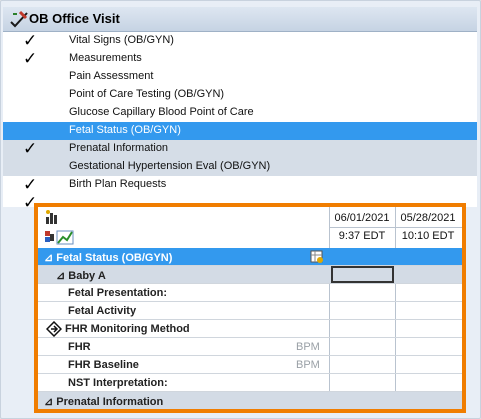 This screenshot has height=419, width=481. What do you see at coordinates (127, 329) in the screenshot?
I see `row-label: FHR Monitoring Method` at bounding box center [127, 329].